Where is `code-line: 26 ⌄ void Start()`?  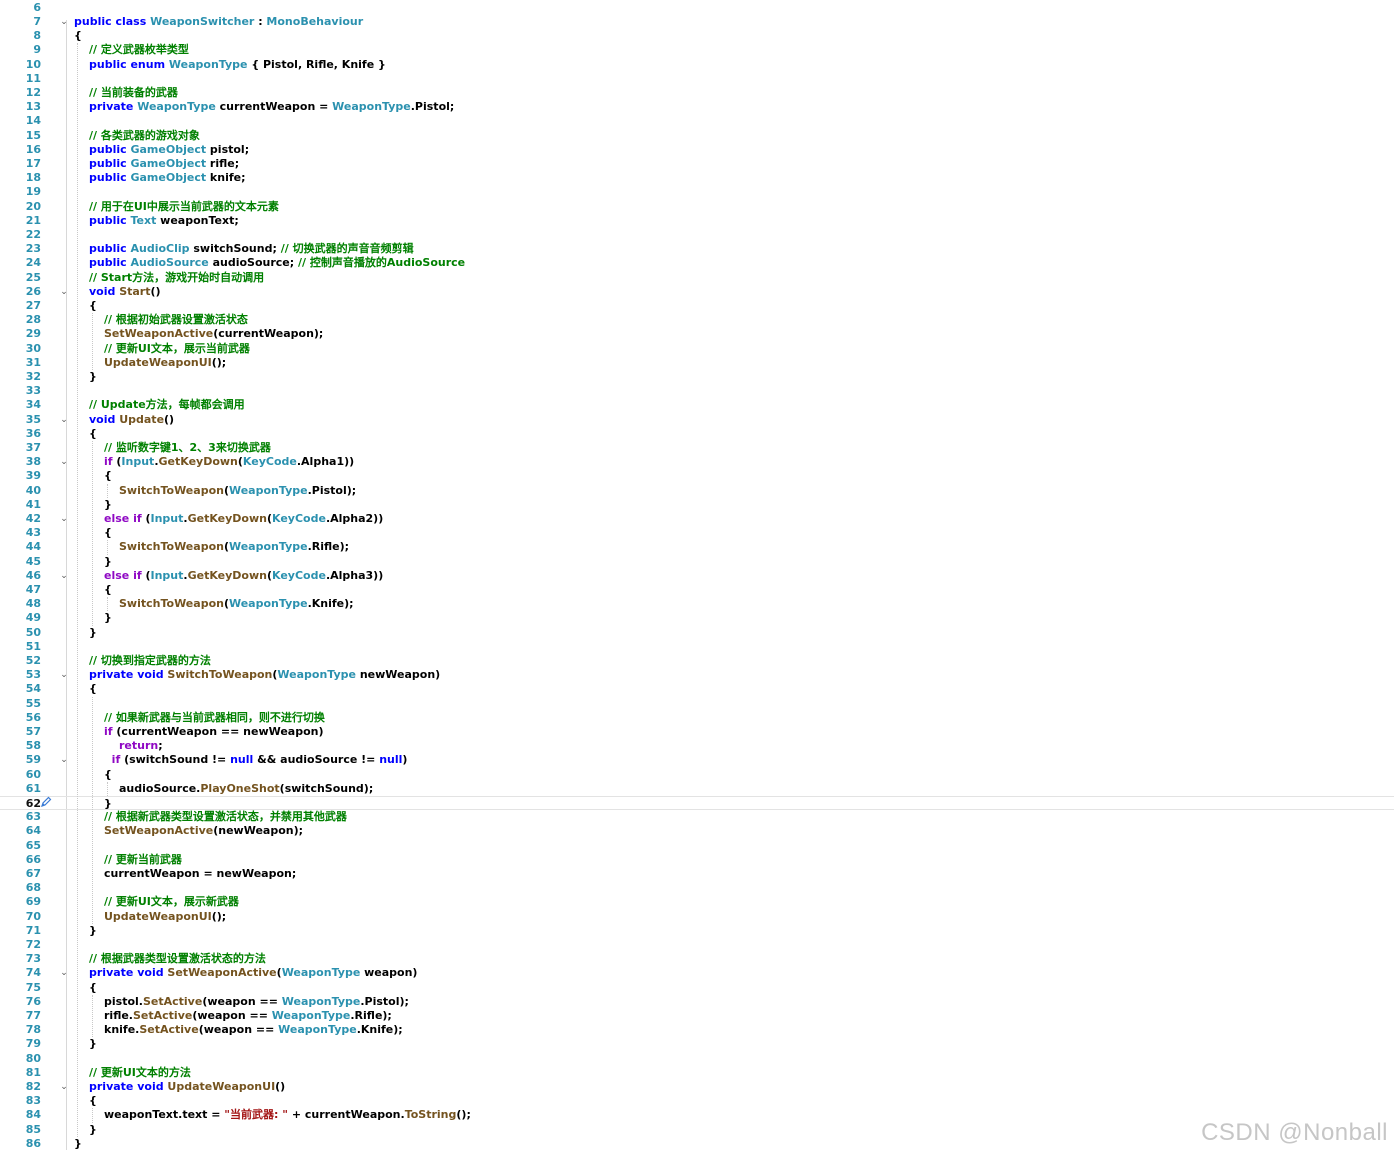 code-line: 26 ⌄ void Start() is located at coordinates (697, 292).